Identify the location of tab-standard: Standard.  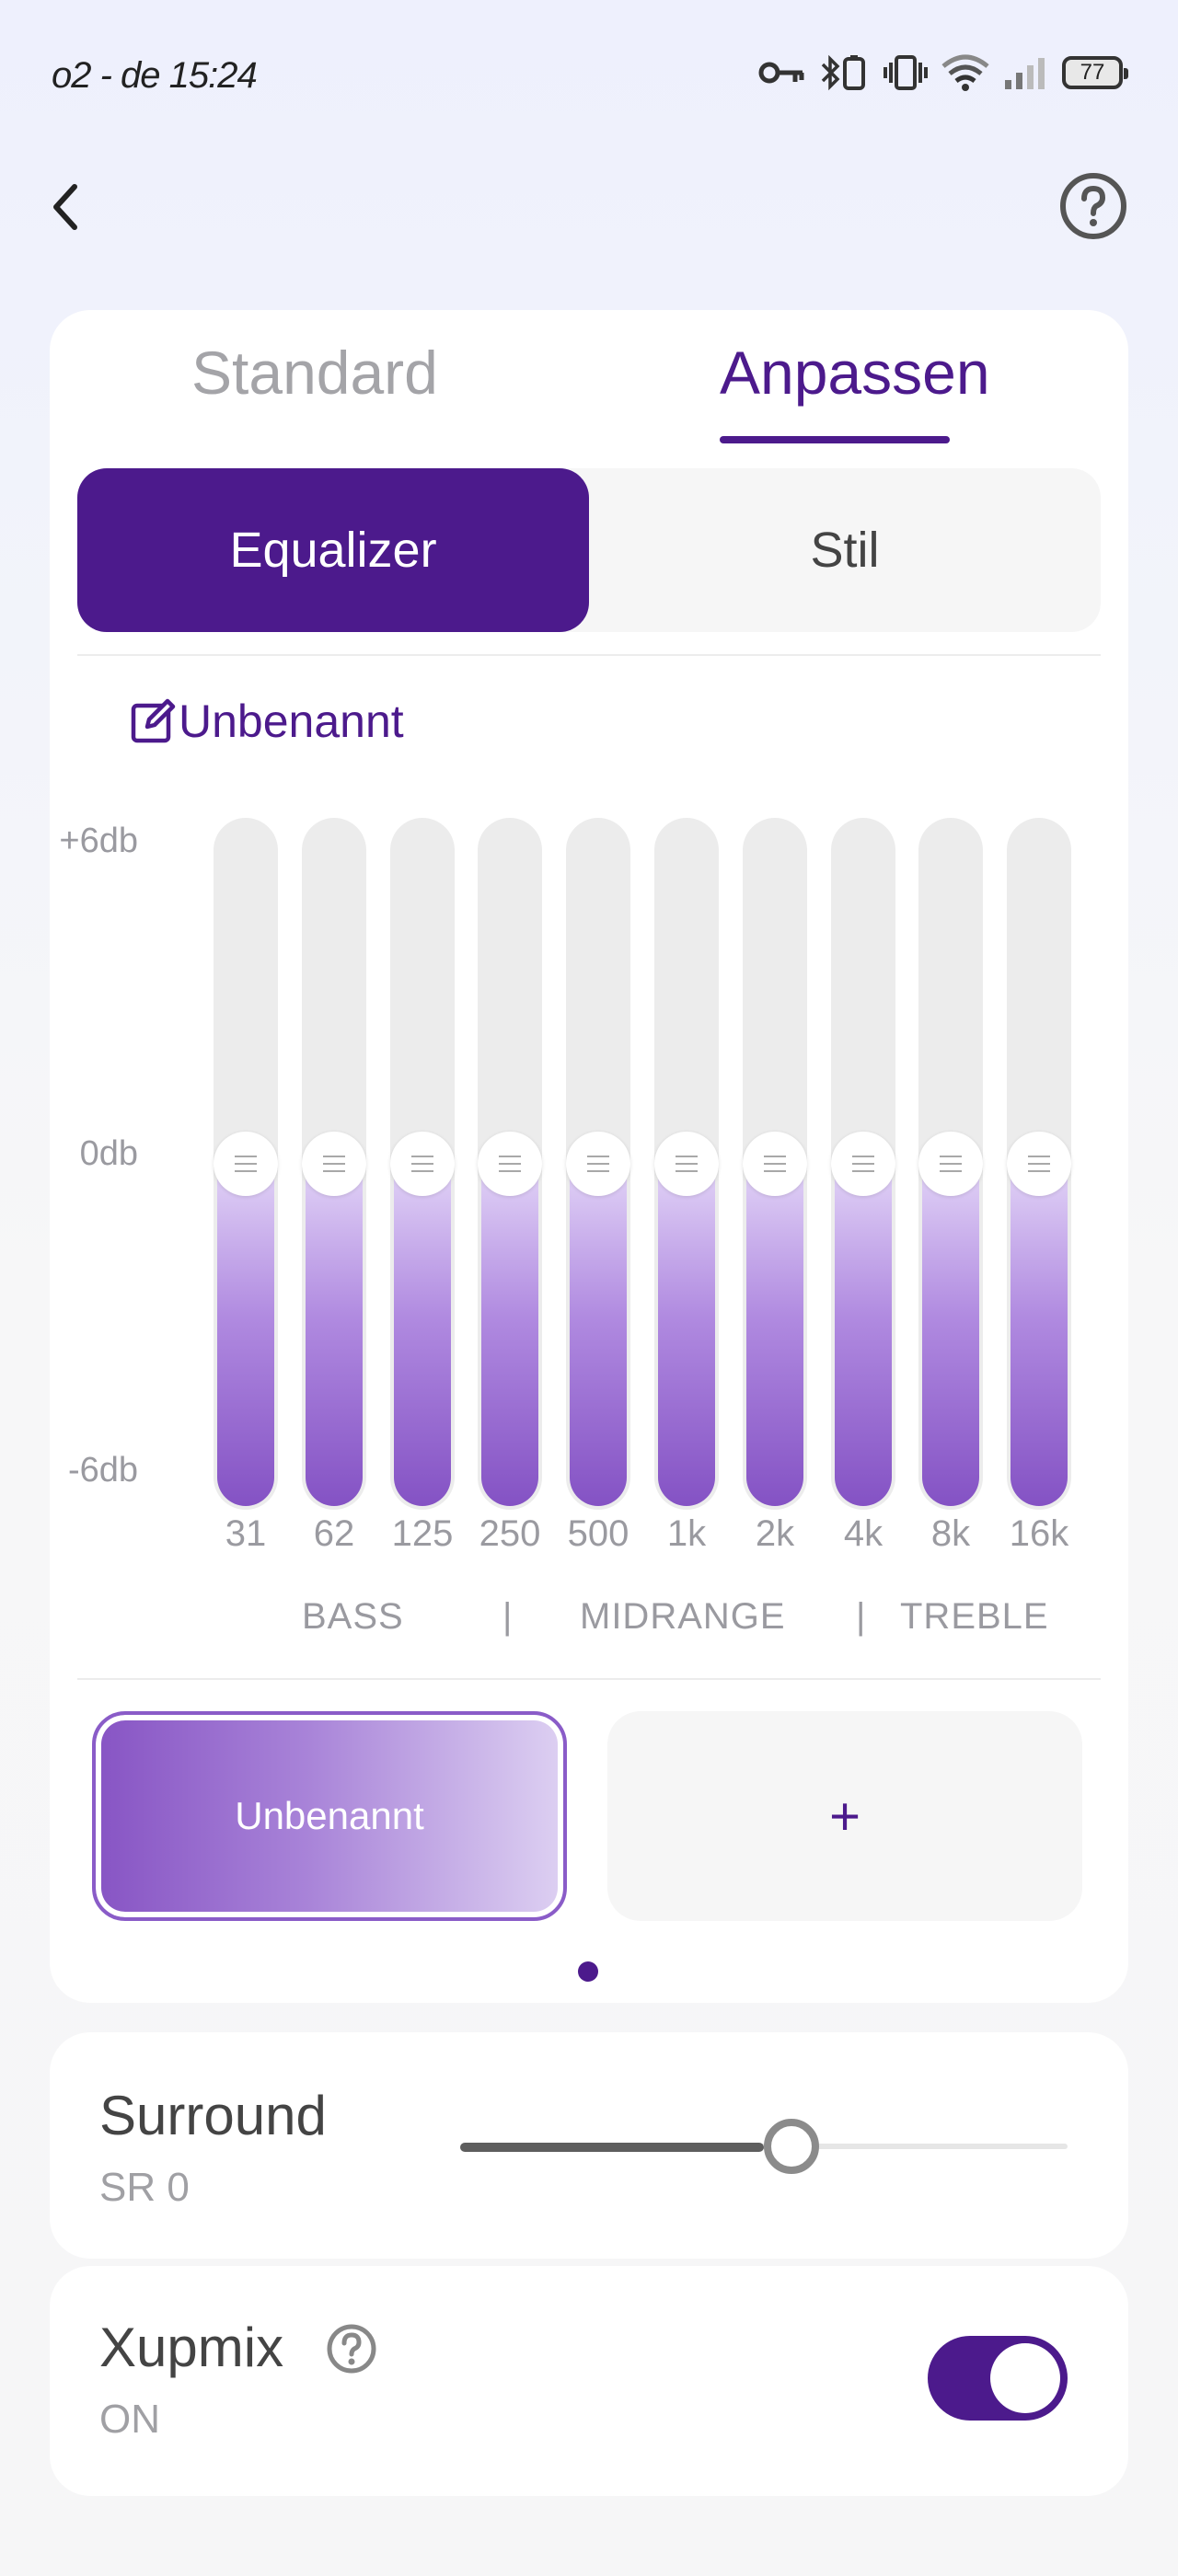
(314, 373).